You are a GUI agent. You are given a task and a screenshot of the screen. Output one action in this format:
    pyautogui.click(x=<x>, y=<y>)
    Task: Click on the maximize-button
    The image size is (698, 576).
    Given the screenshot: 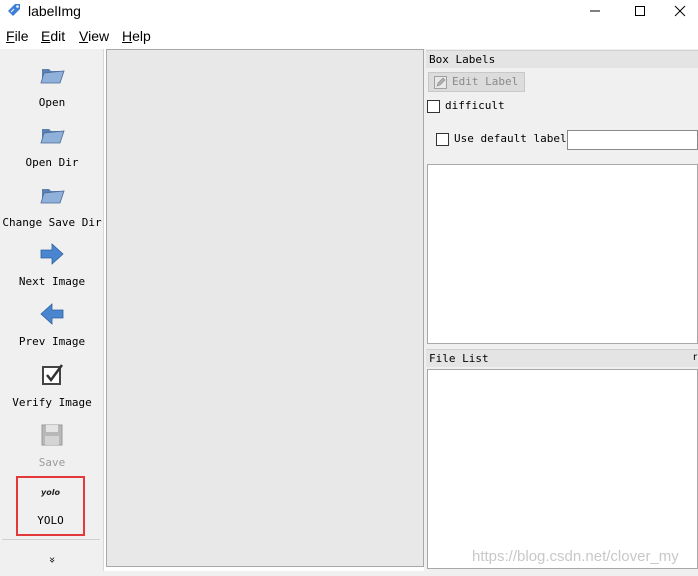 What is the action you would take?
    pyautogui.click(x=640, y=11)
    